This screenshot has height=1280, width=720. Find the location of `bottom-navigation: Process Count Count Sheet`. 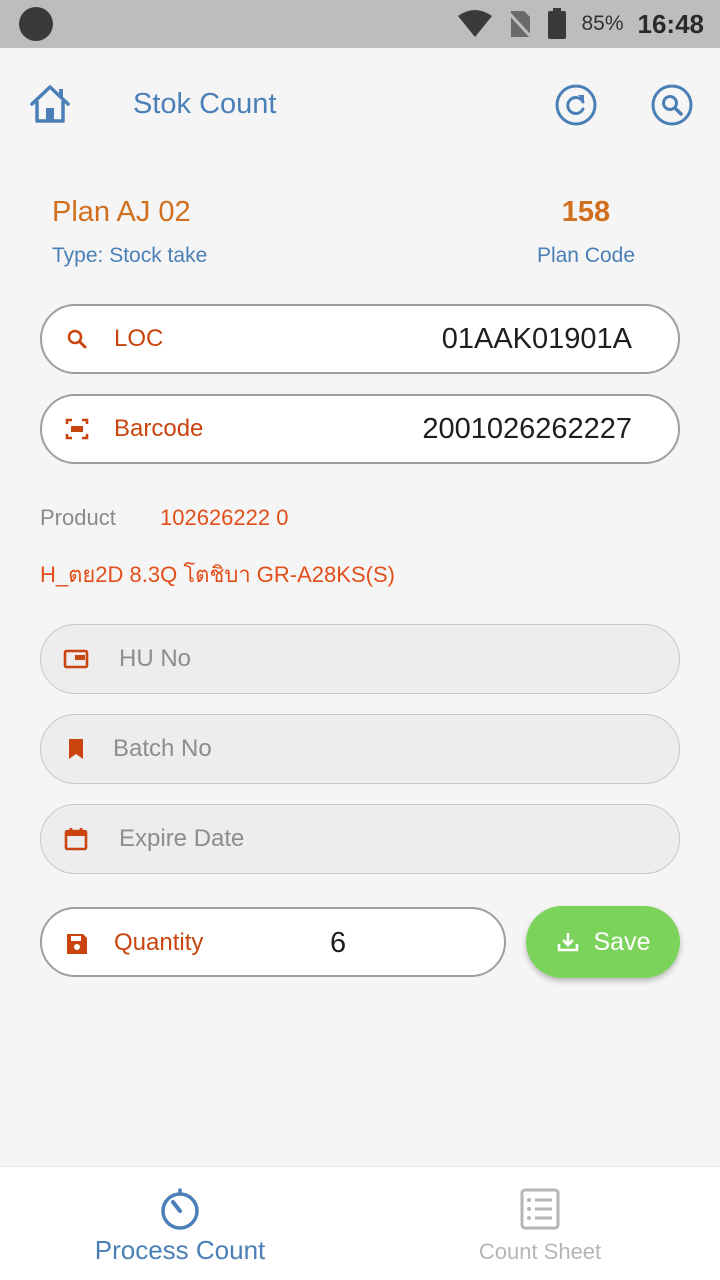

bottom-navigation: Process Count Count Sheet is located at coordinates (360, 1223).